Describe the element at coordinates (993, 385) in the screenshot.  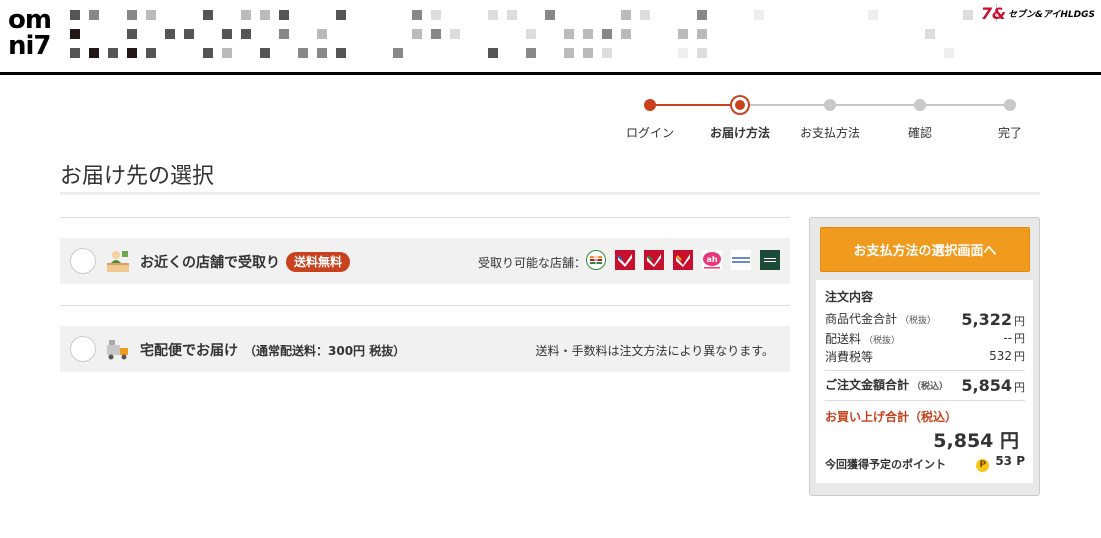
I see `order-total-value: 5,854 円` at that location.